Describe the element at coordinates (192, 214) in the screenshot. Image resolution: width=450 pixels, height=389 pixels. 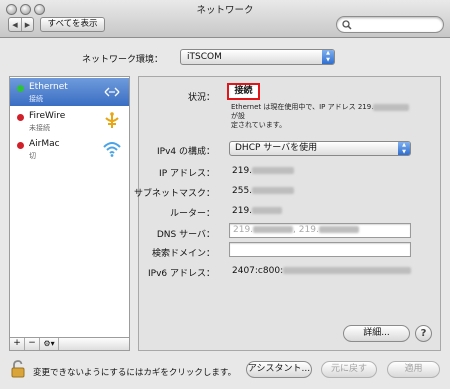
I see `router-label: ルーター：` at that location.